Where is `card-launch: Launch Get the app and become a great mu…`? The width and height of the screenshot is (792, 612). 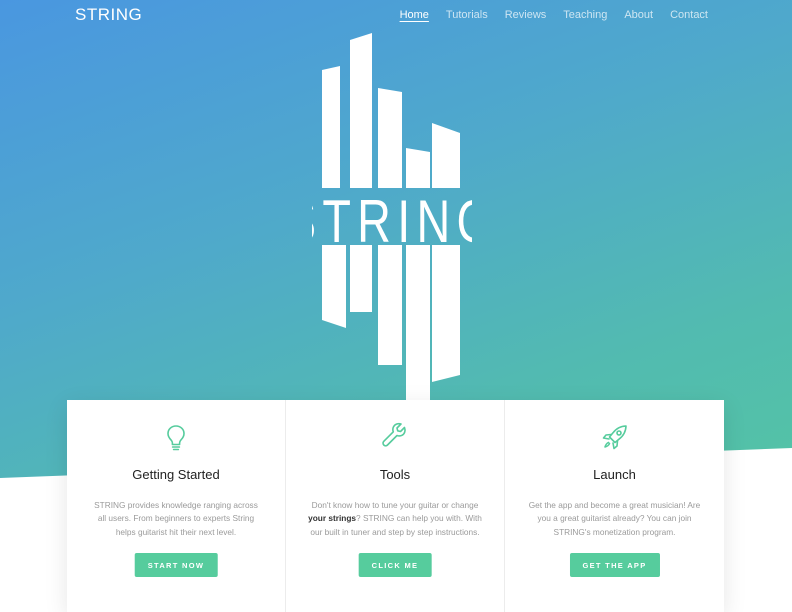
card-launch: Launch Get the app and become a great mu… is located at coordinates (614, 506).